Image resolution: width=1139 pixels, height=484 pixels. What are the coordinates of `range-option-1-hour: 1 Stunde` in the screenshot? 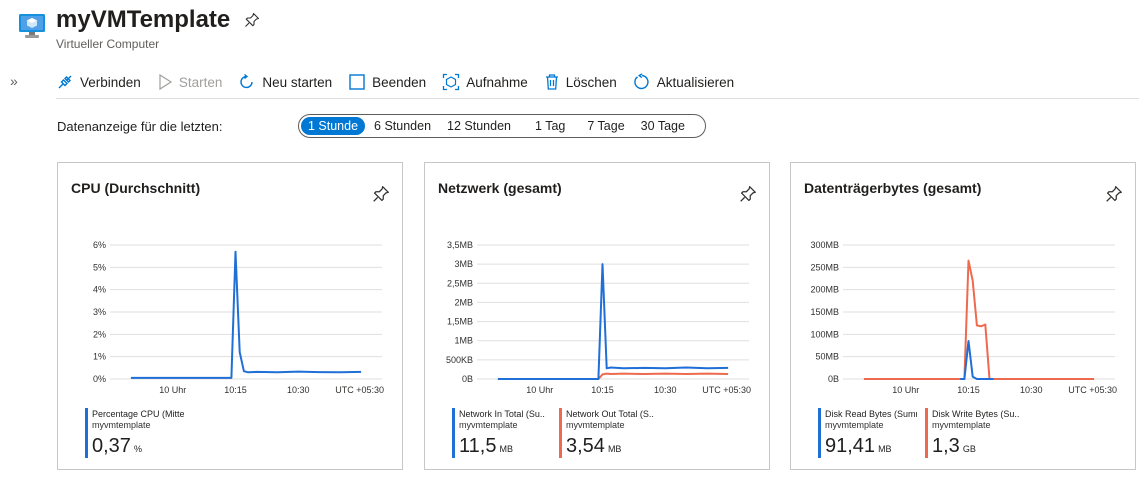 It's located at (333, 126).